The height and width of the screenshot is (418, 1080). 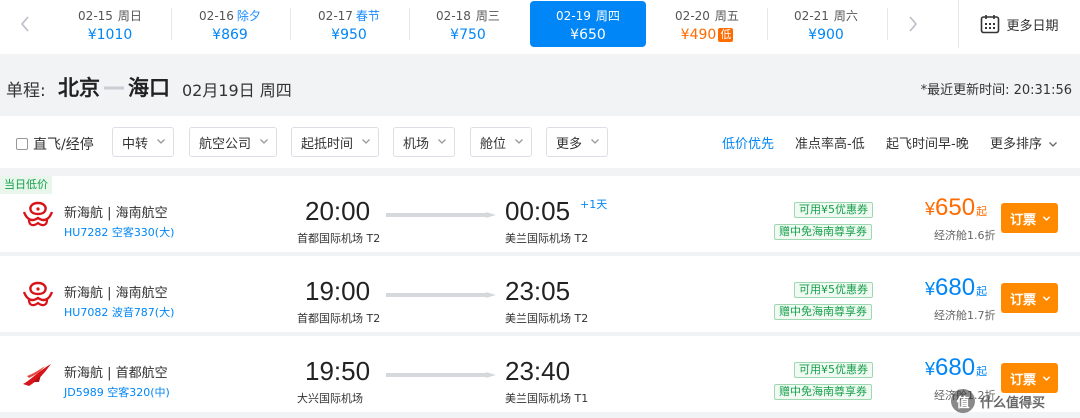 What do you see at coordinates (726, 35) in the screenshot?
I see `lowest-price-badge: 低` at bounding box center [726, 35].